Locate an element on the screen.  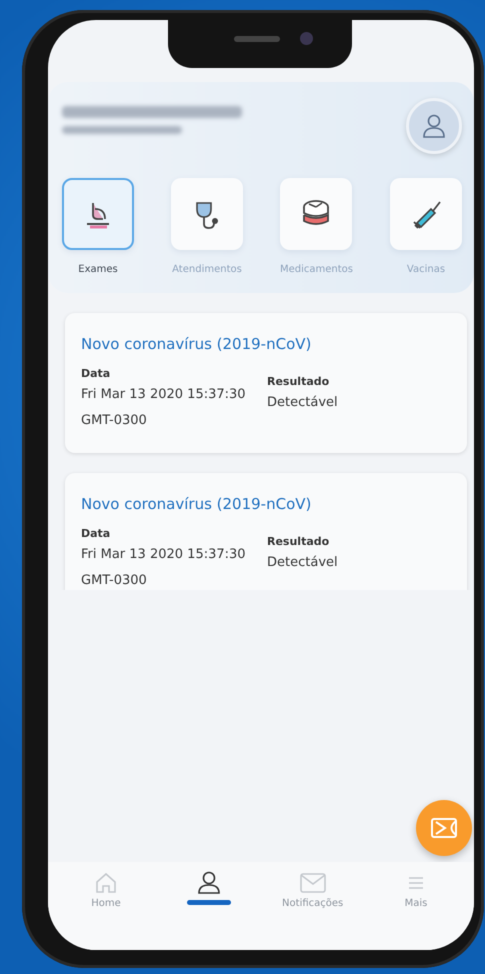
category-label: Exames is located at coordinates (98, 270).